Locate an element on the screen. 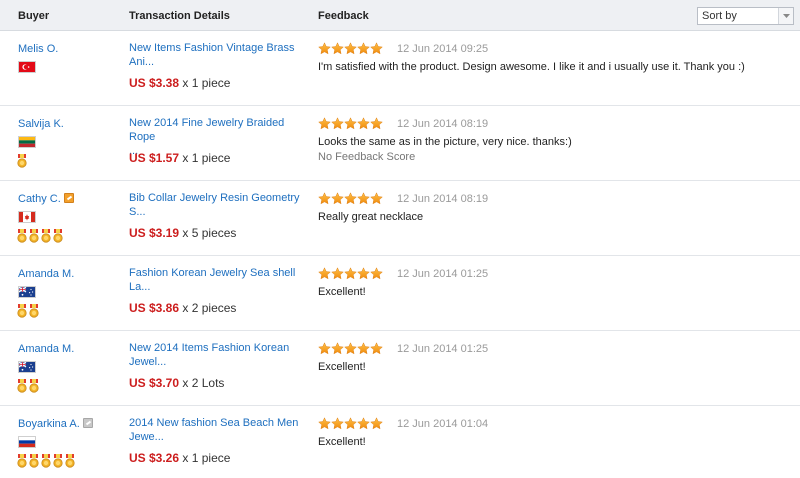  price-quantity: US $3.19 x 5 pieces is located at coordinates (182, 233).